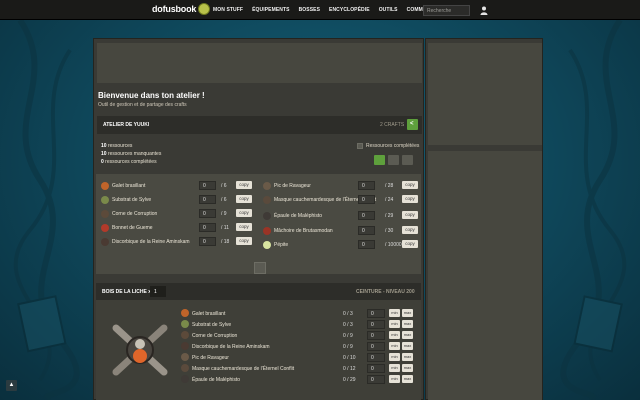 The image size is (640, 400). What do you see at coordinates (267, 230) in the screenshot?
I see `machoire-icon` at bounding box center [267, 230].